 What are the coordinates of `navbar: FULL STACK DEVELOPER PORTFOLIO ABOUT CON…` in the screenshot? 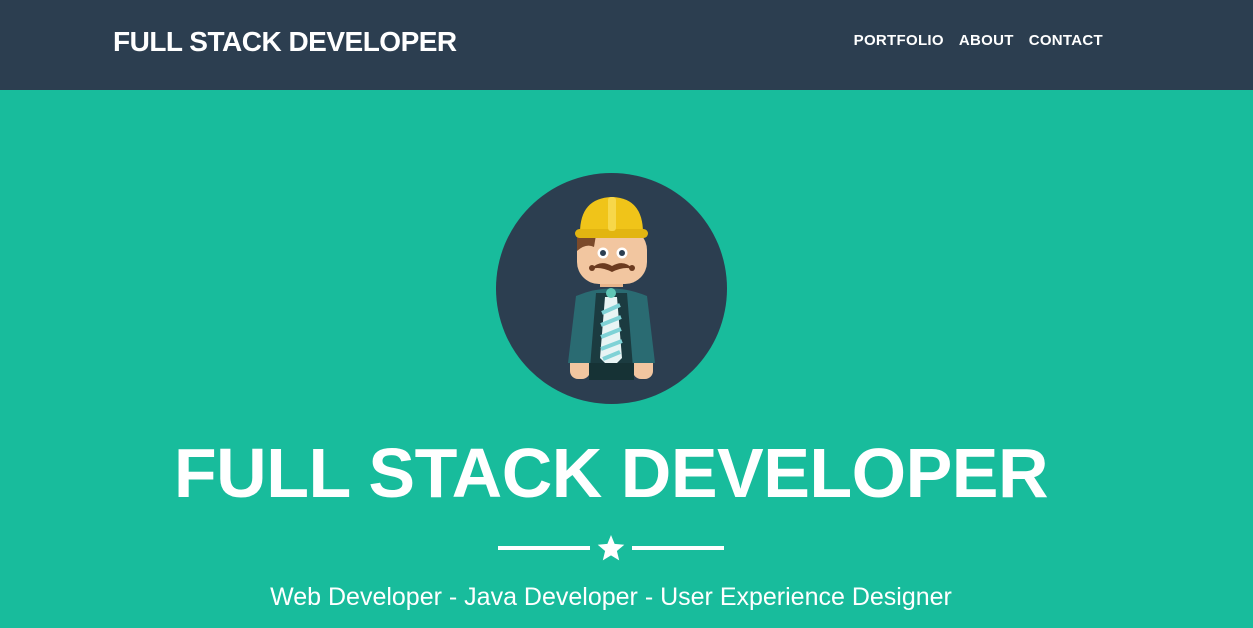 It's located at (626, 45).